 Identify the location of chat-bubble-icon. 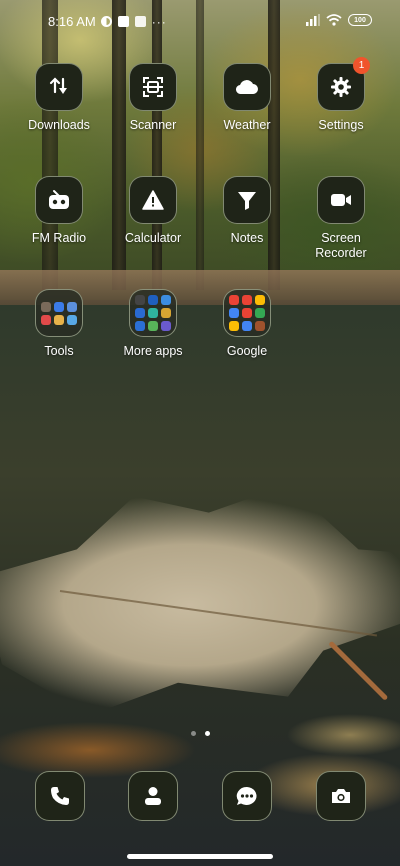
(247, 796).